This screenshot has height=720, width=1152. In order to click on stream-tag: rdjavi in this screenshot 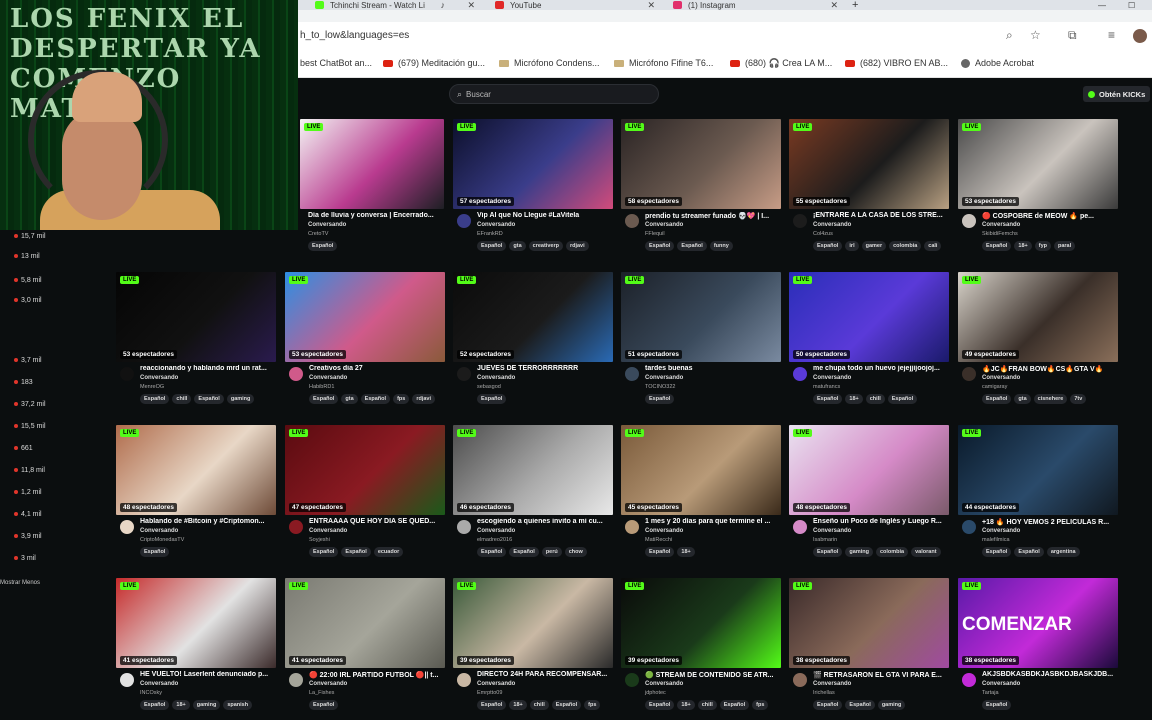, I will do `click(423, 399)`.